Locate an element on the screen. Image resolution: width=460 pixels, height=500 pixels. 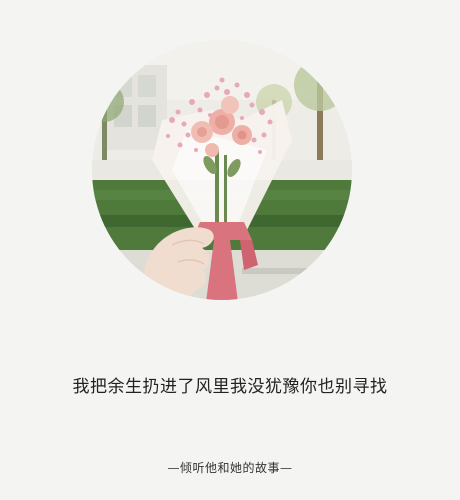
signature-text: —倾听他和她的故事— is located at coordinates (230, 468).